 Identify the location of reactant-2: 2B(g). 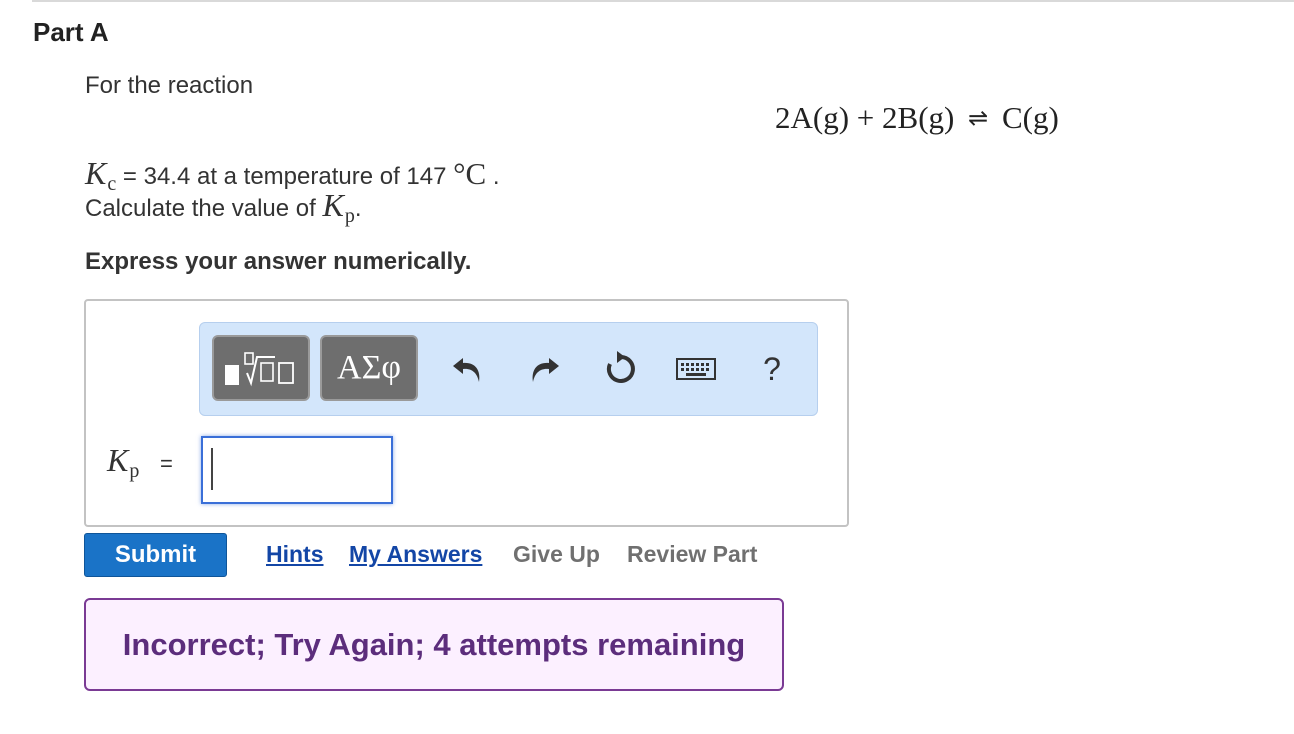
(918, 117).